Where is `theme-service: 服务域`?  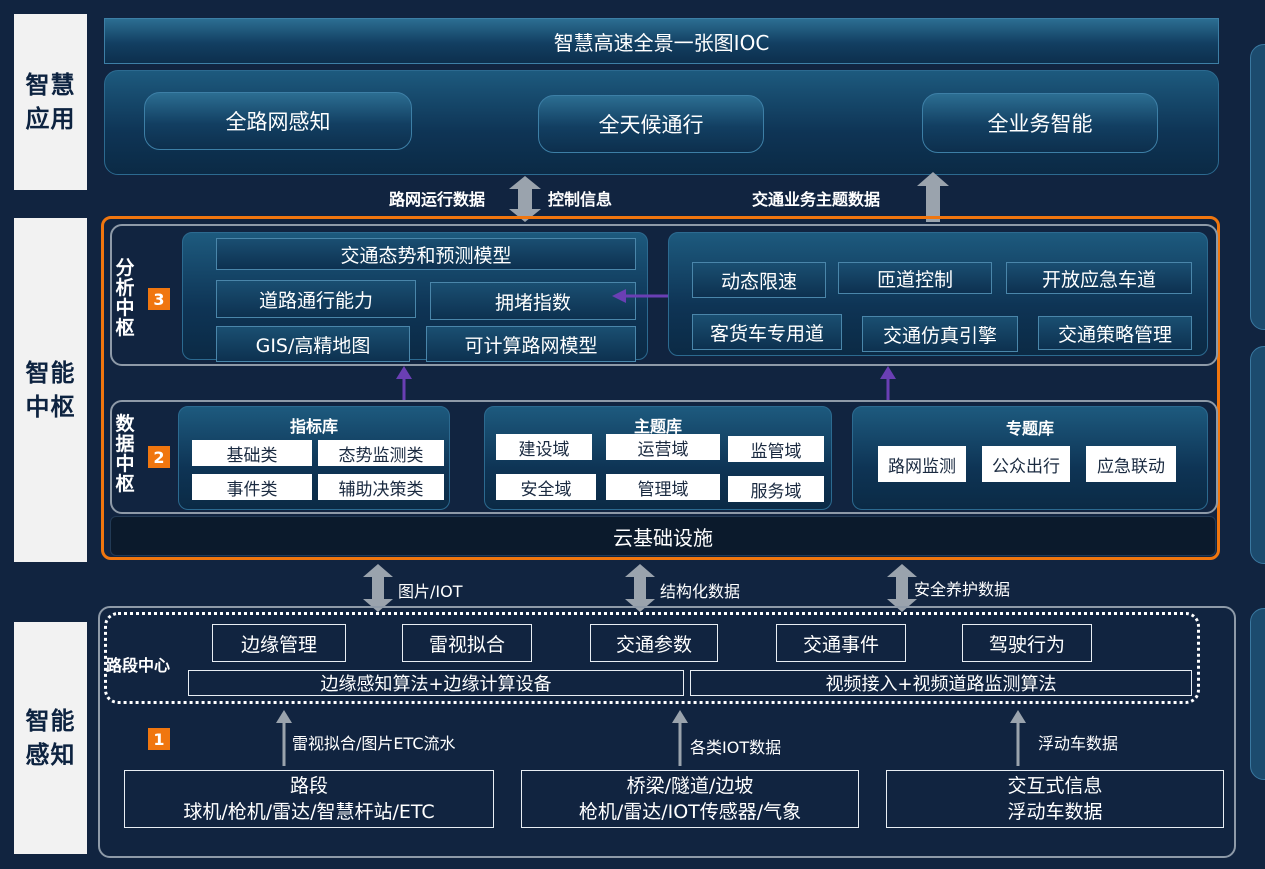 theme-service: 服务域 is located at coordinates (776, 489).